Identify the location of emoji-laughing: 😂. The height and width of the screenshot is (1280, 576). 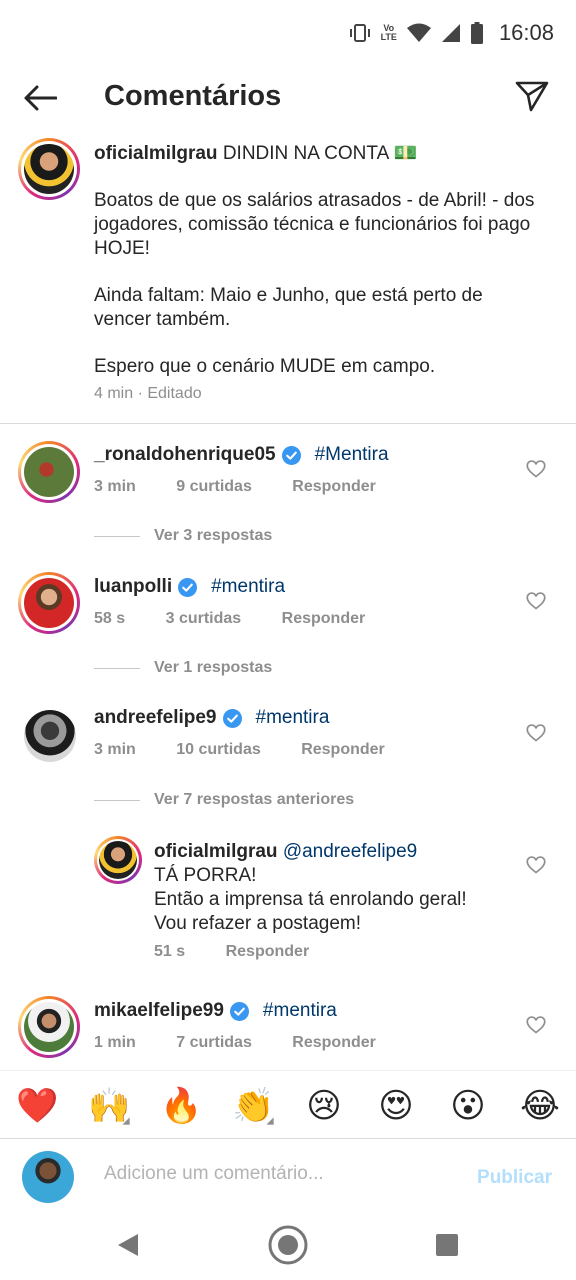
(540, 1106).